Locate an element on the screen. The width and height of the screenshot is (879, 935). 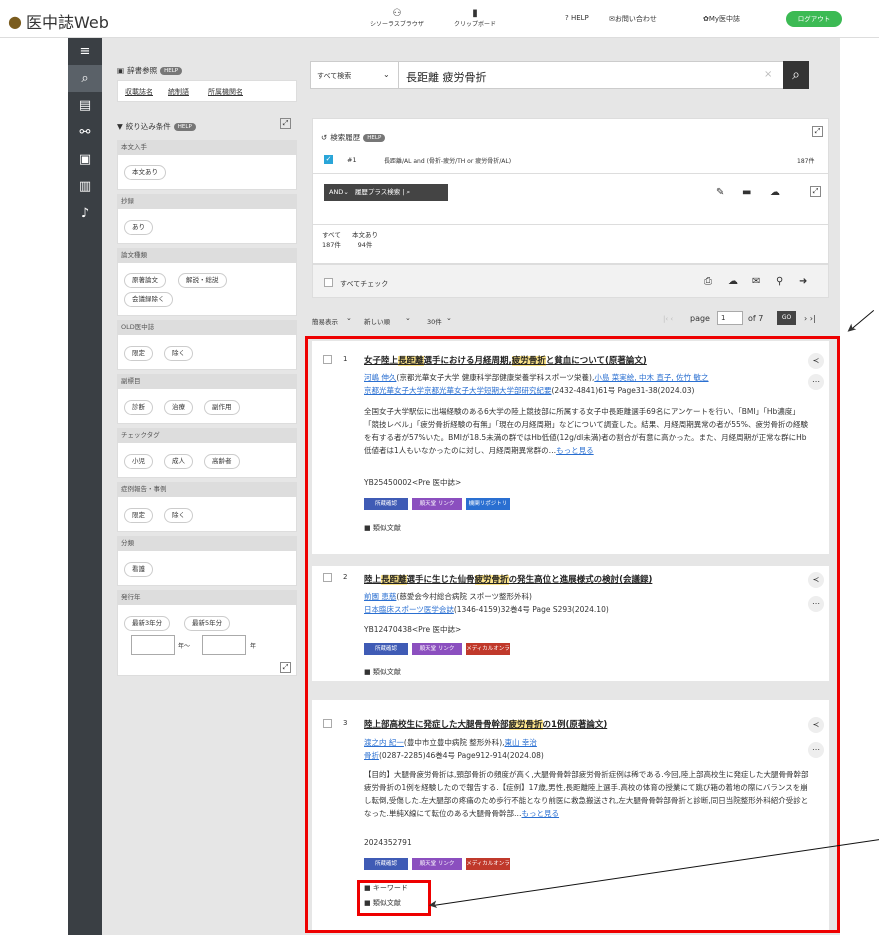
document-icon: ▤ is located at coordinates (85, 105).